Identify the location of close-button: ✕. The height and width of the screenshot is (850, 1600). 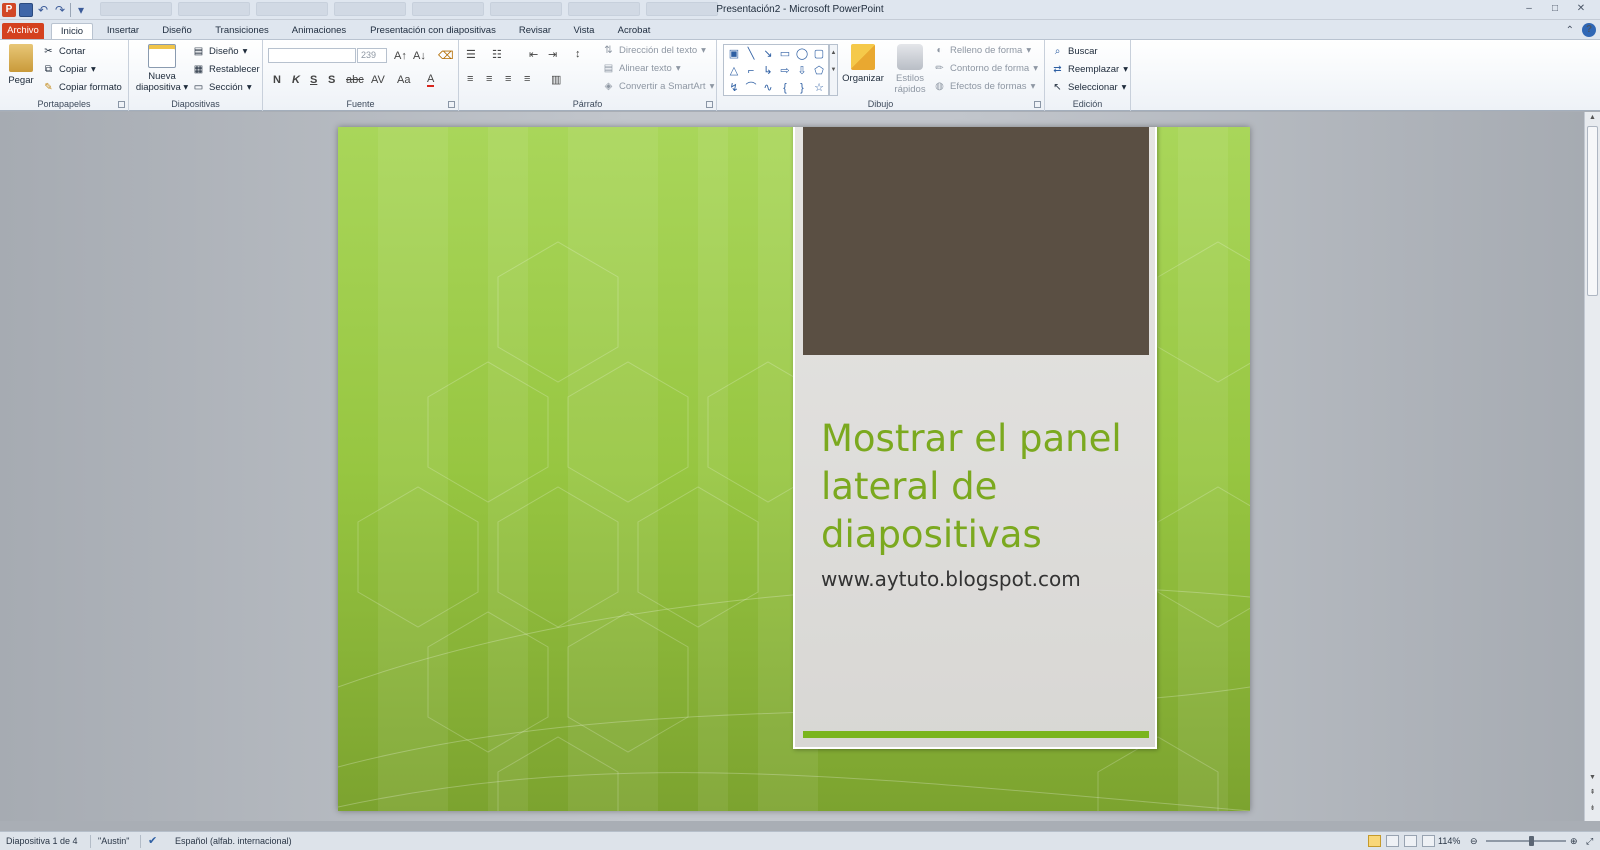
(1581, 9).